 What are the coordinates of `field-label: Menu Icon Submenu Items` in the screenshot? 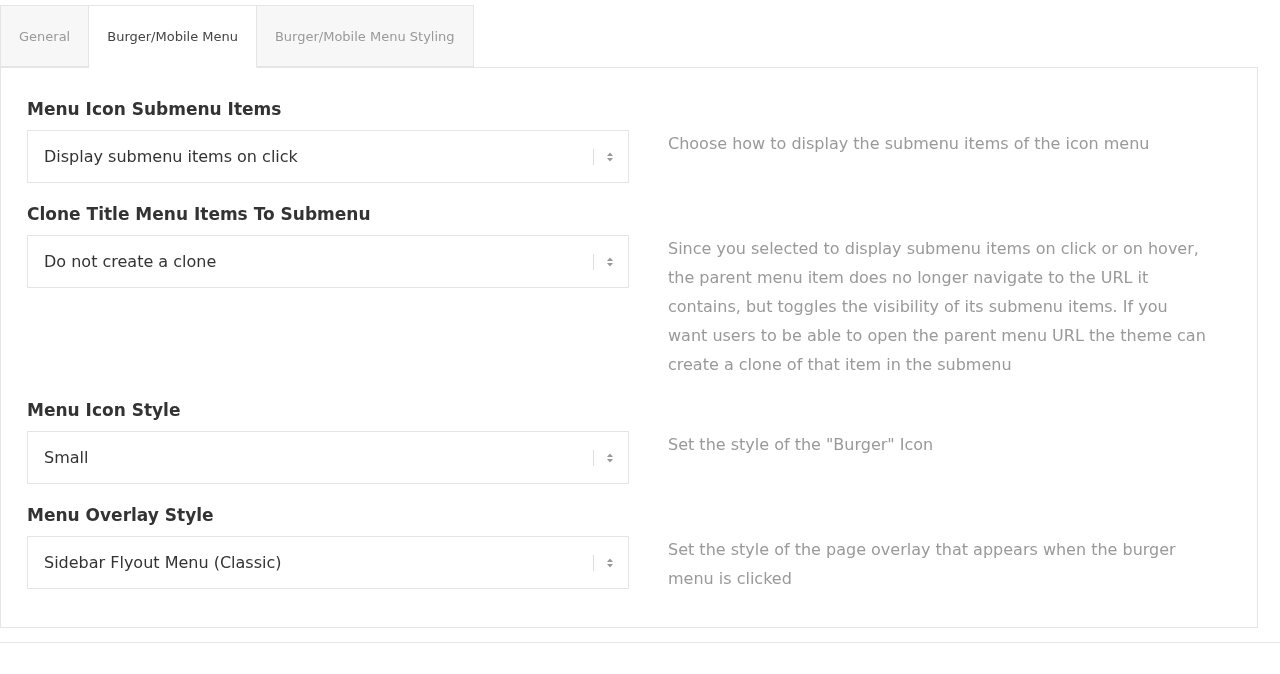 It's located at (155, 109).